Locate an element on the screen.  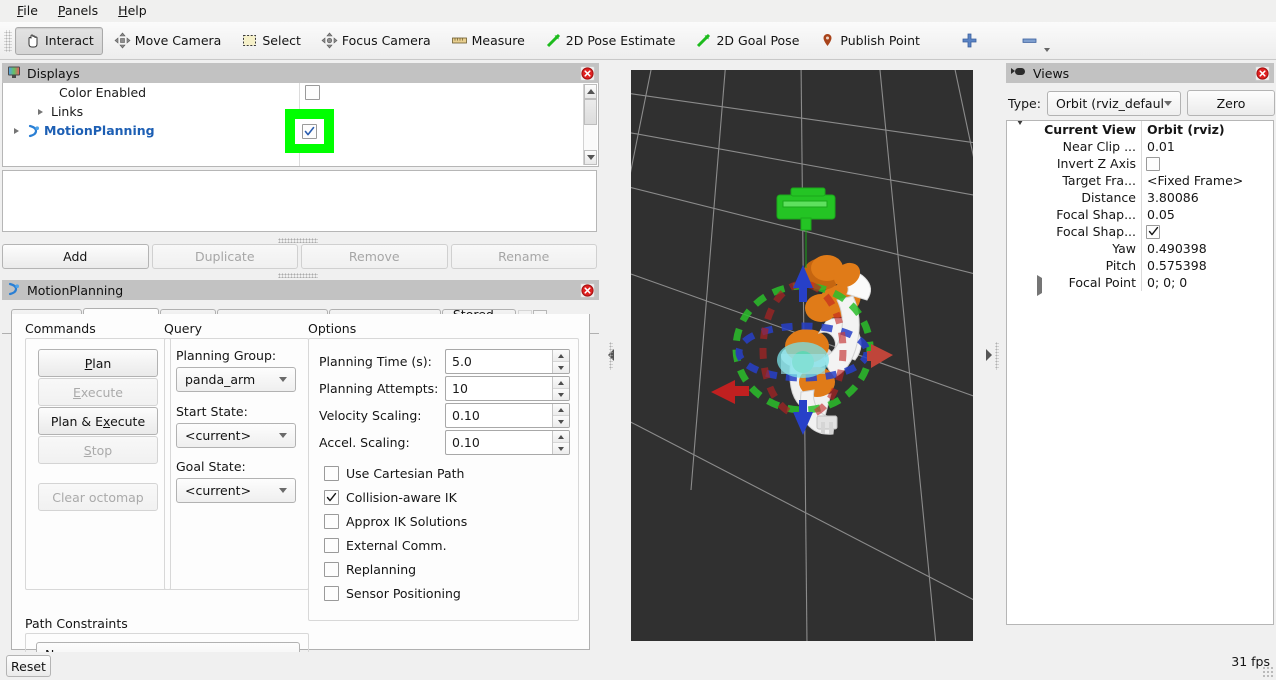
planning-time-spinbox: 5.0 is located at coordinates (507, 361).